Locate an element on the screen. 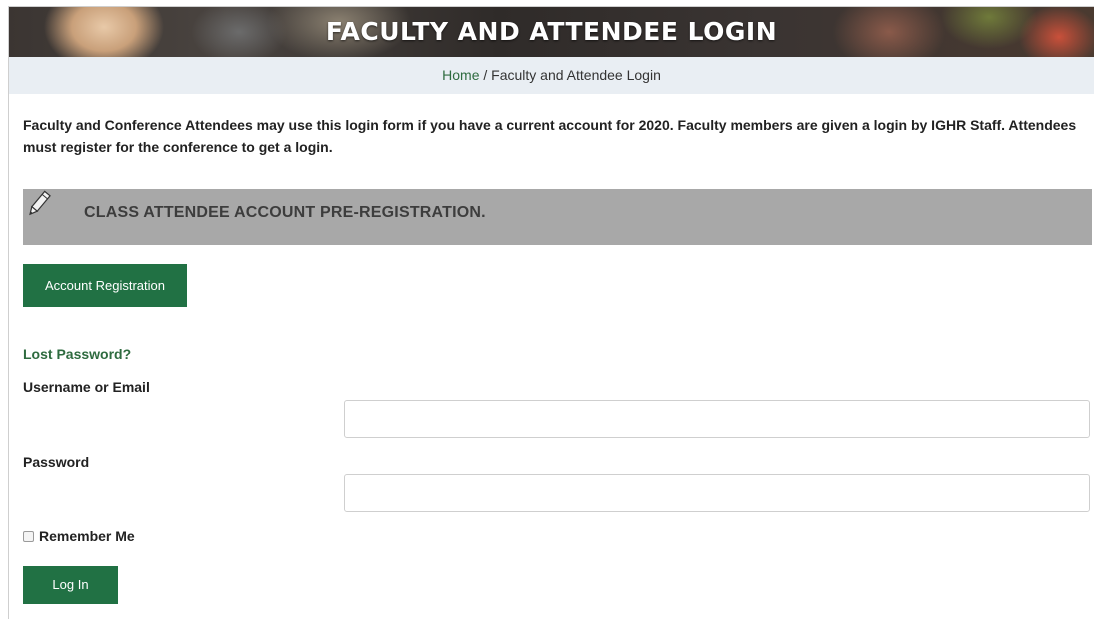 The image size is (1094, 619). pencil-icon is located at coordinates (38, 204).